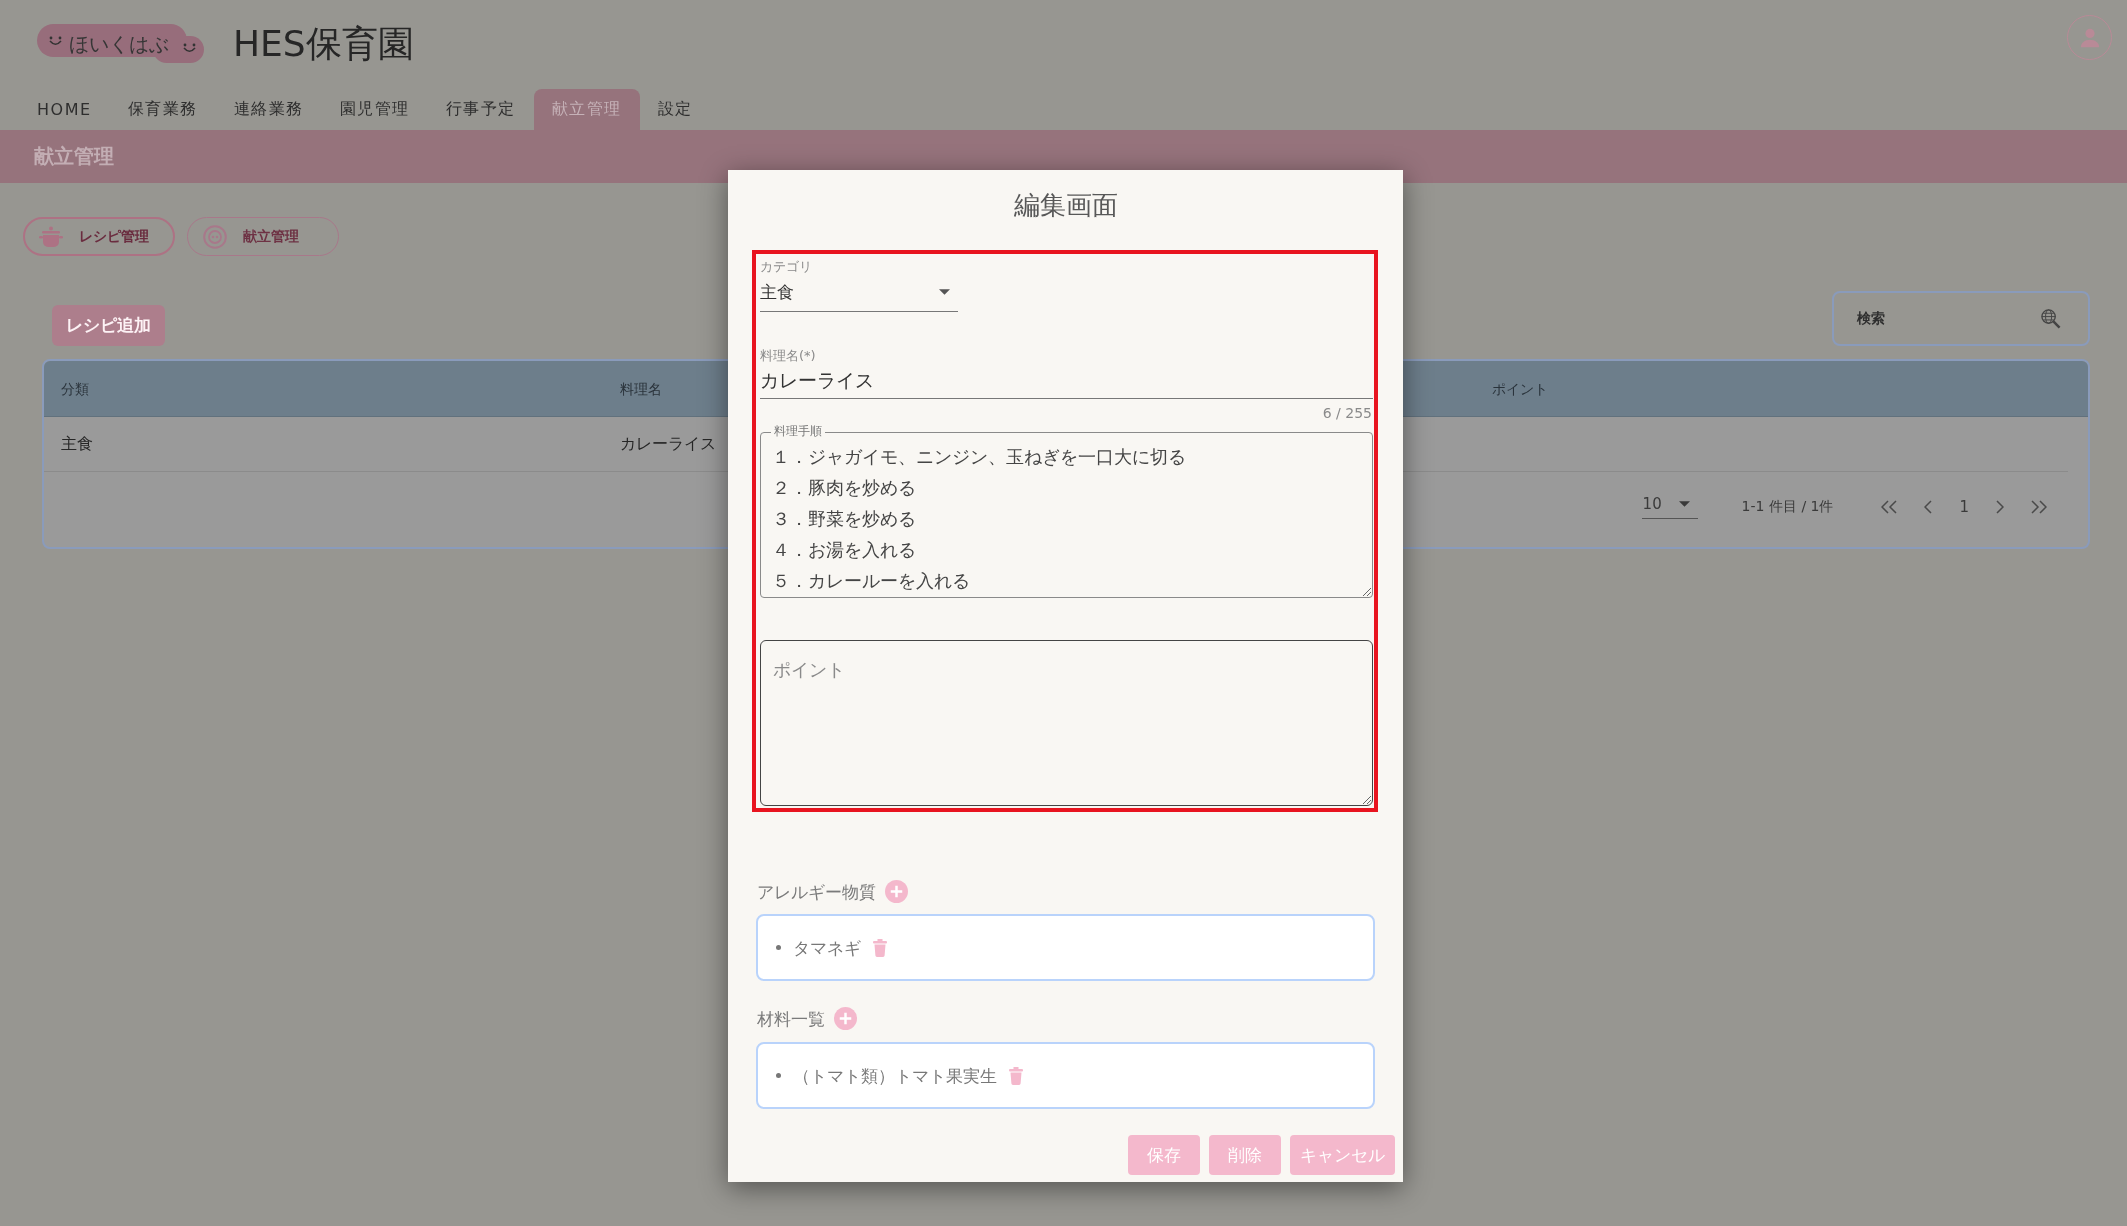  I want to click on list-item-text: （トマト類）トマト果実生, so click(895, 1075).